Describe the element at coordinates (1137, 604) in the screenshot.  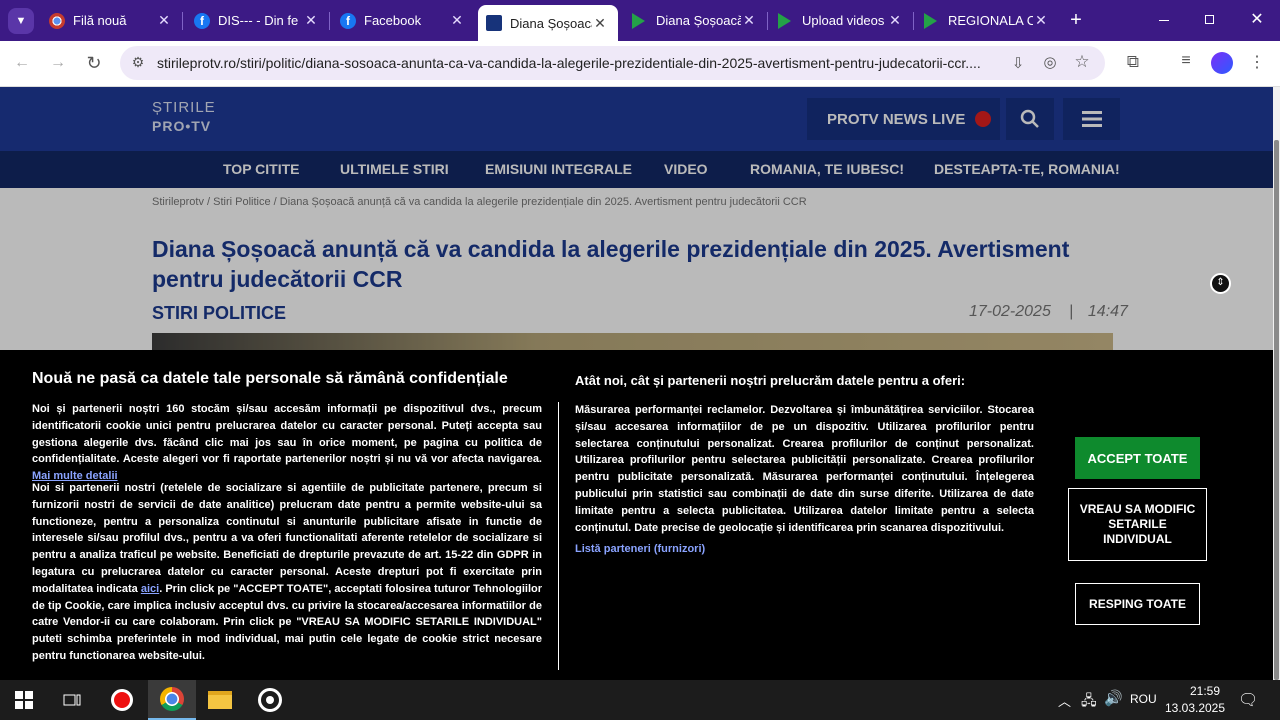
I see `reject-all-button: RESPING TOATE` at that location.